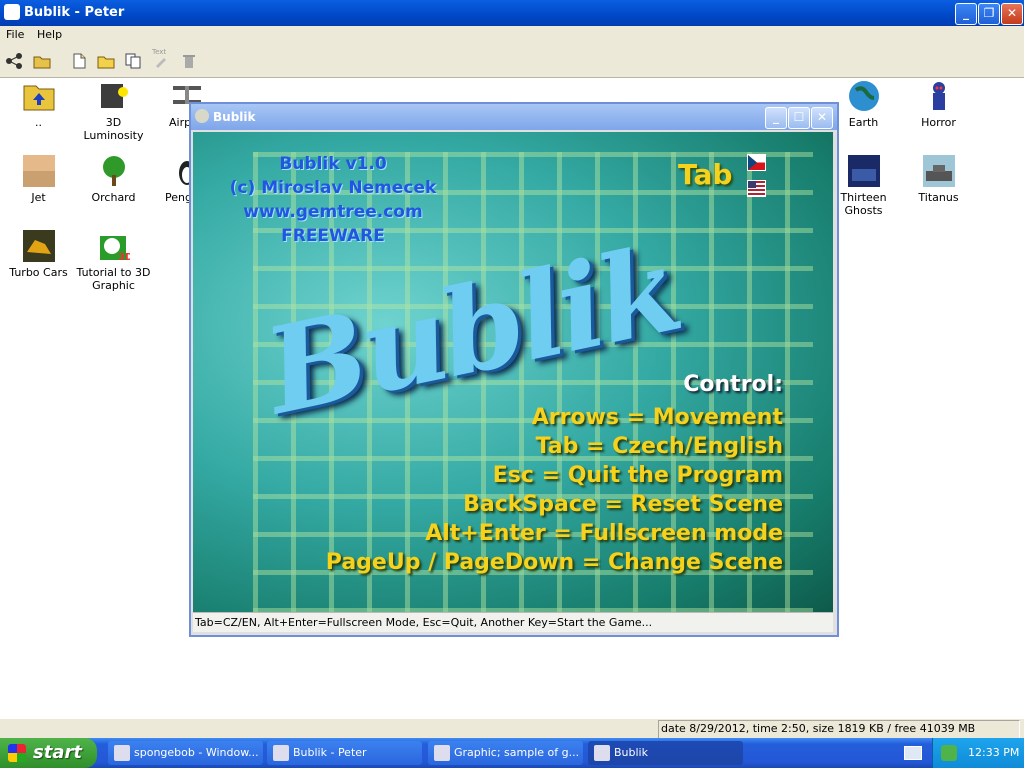  I want to click on bublik-rabbit-icon, so click(281, 753).